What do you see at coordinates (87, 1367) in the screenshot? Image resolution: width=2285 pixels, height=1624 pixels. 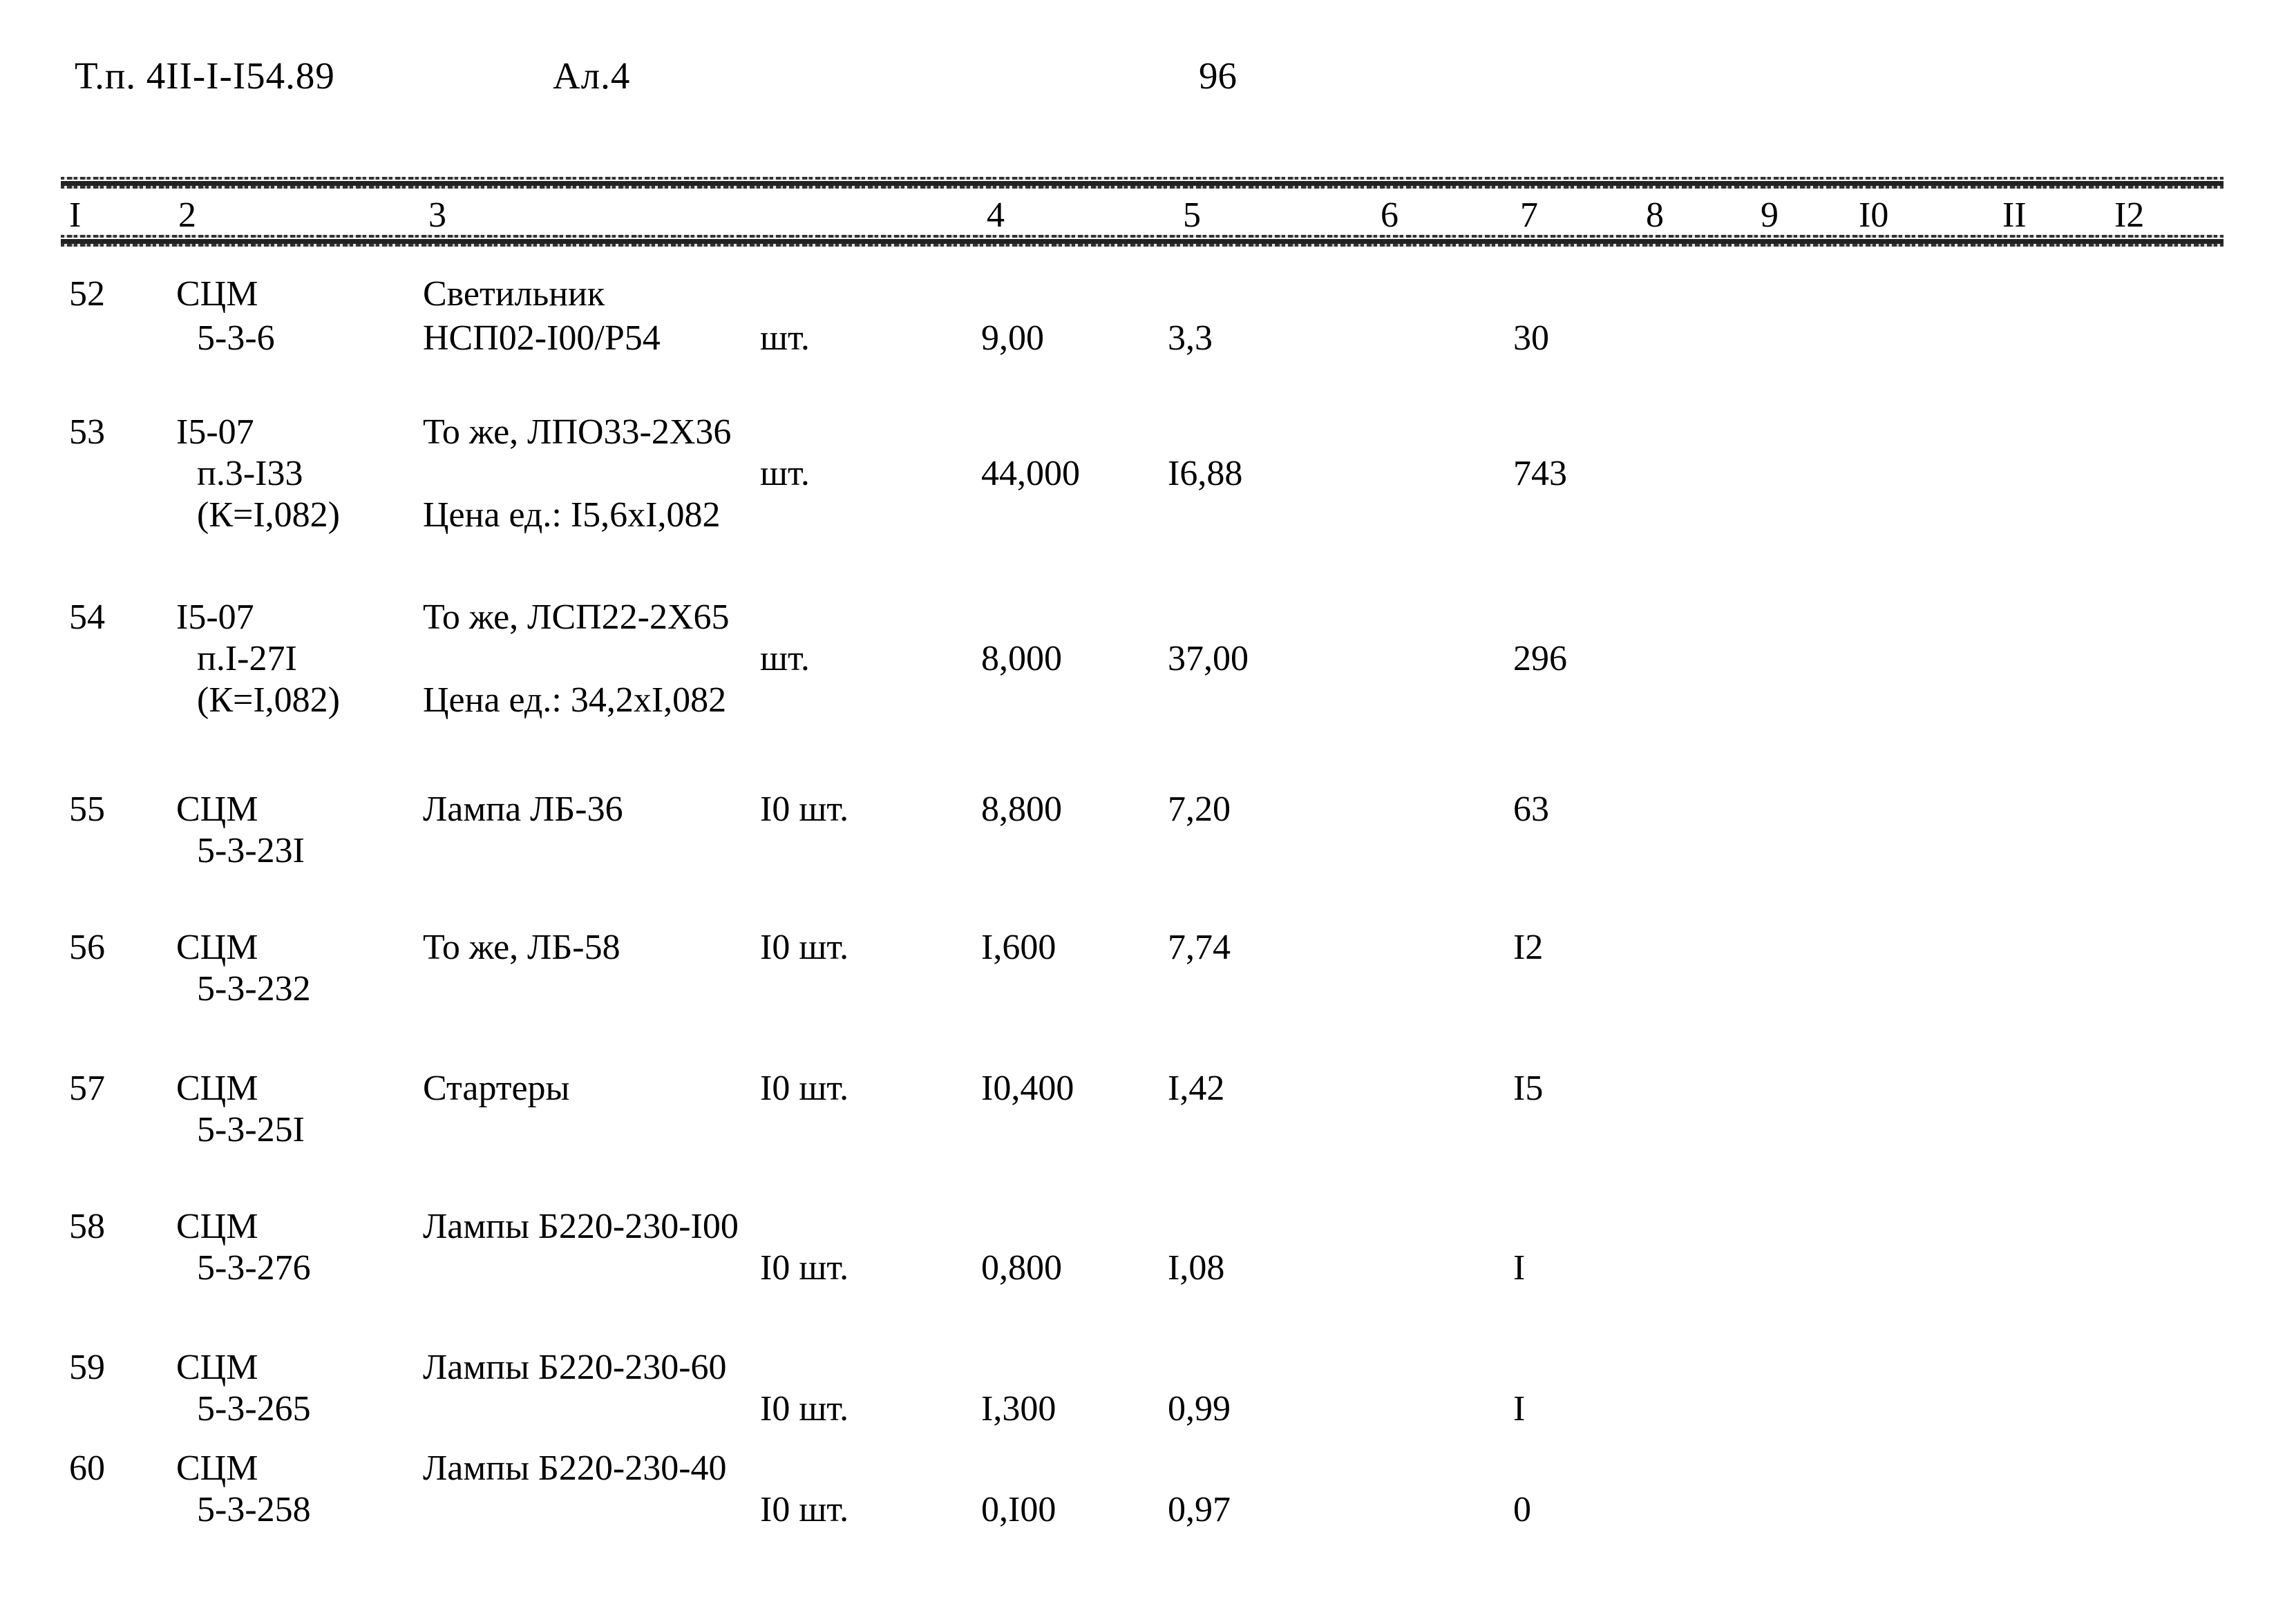 I see `row-number: 59` at bounding box center [87, 1367].